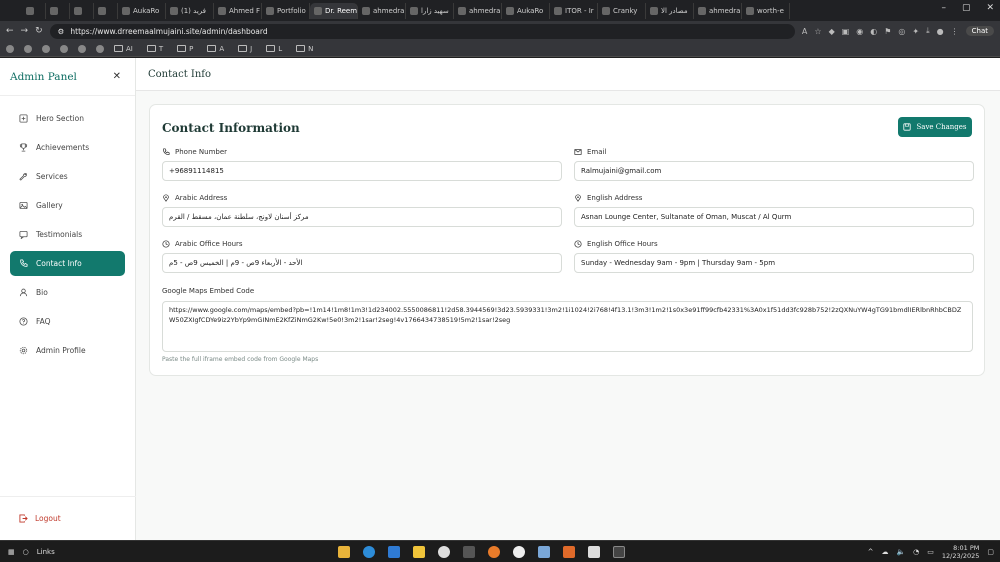  Describe the element at coordinates (619, 551) in the screenshot. I see `terminal-icon` at that location.